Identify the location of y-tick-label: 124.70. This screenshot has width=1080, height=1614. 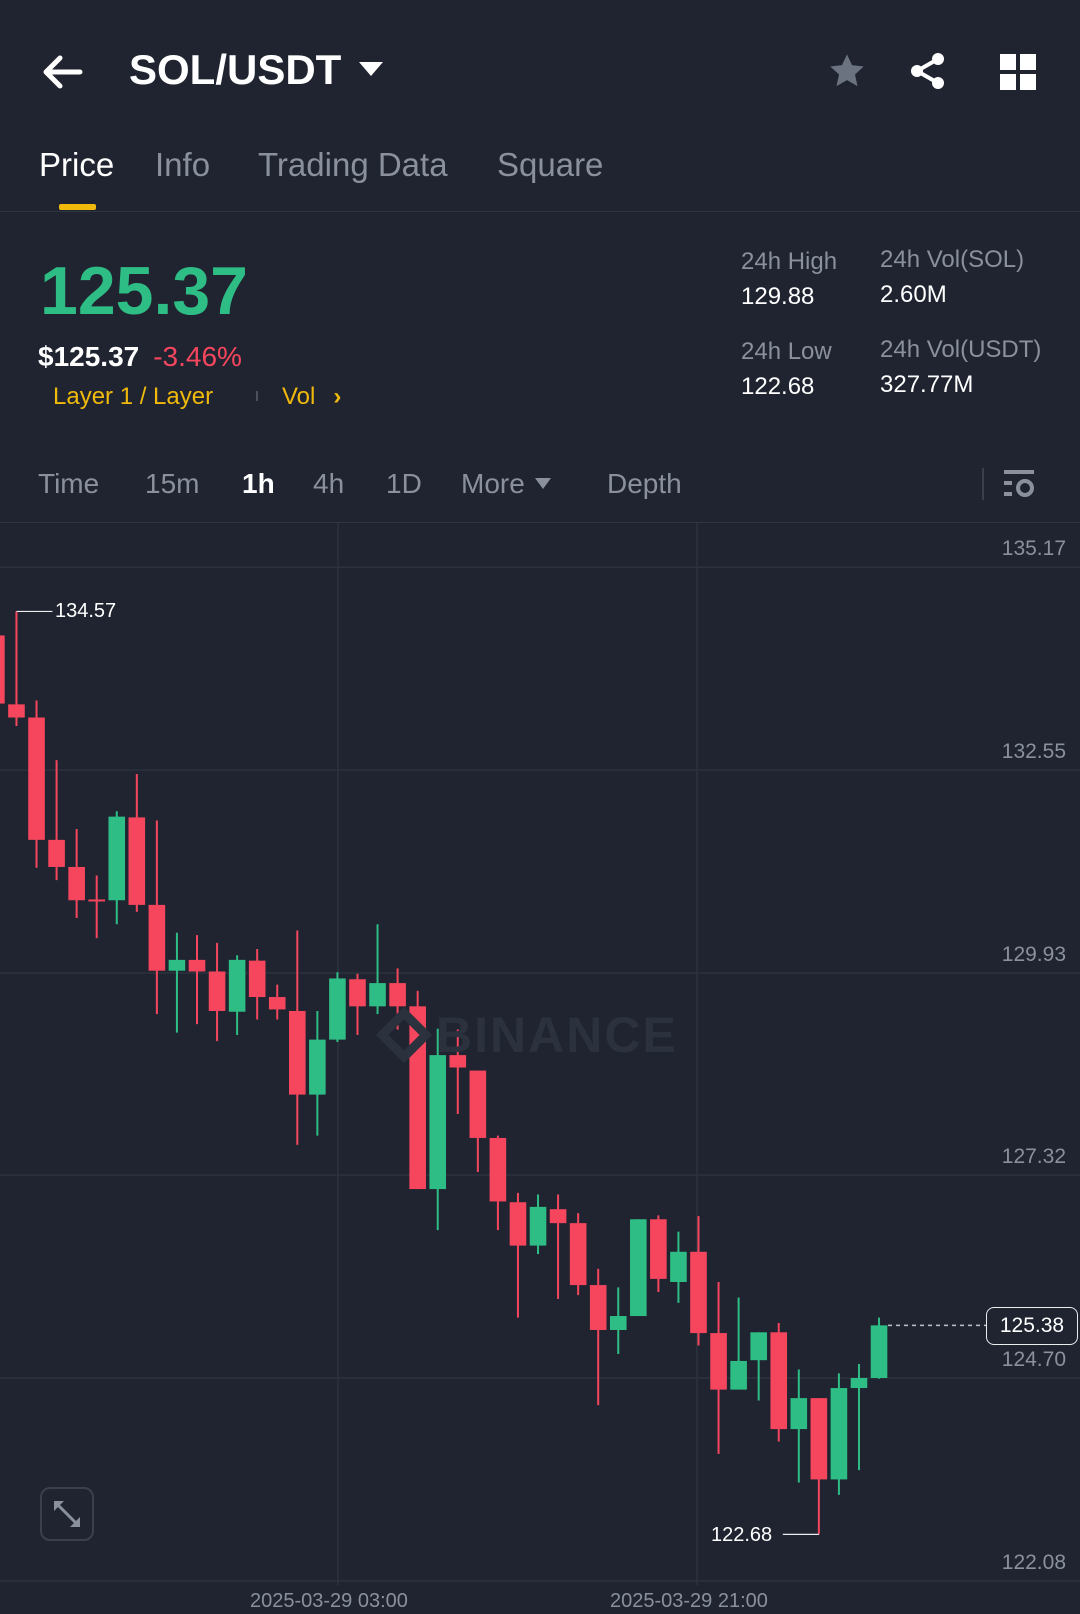
(1033, 1359).